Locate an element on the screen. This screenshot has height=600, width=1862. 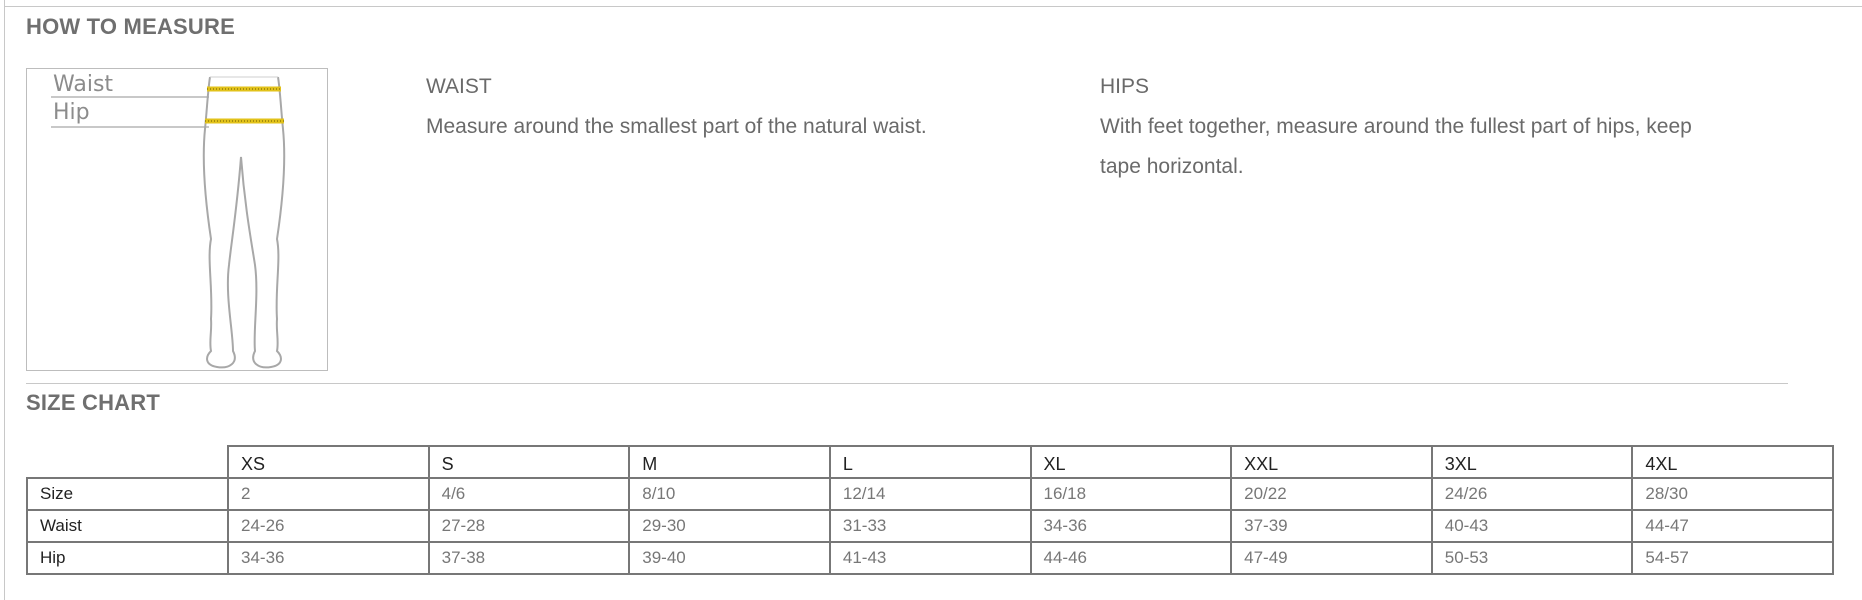
waist-title: WAIST is located at coordinates (459, 86).